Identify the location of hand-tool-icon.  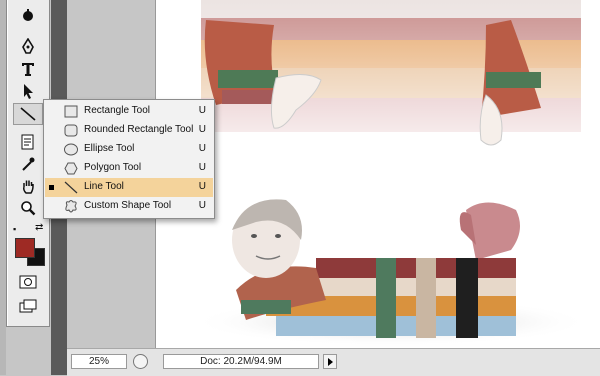
(28, 186).